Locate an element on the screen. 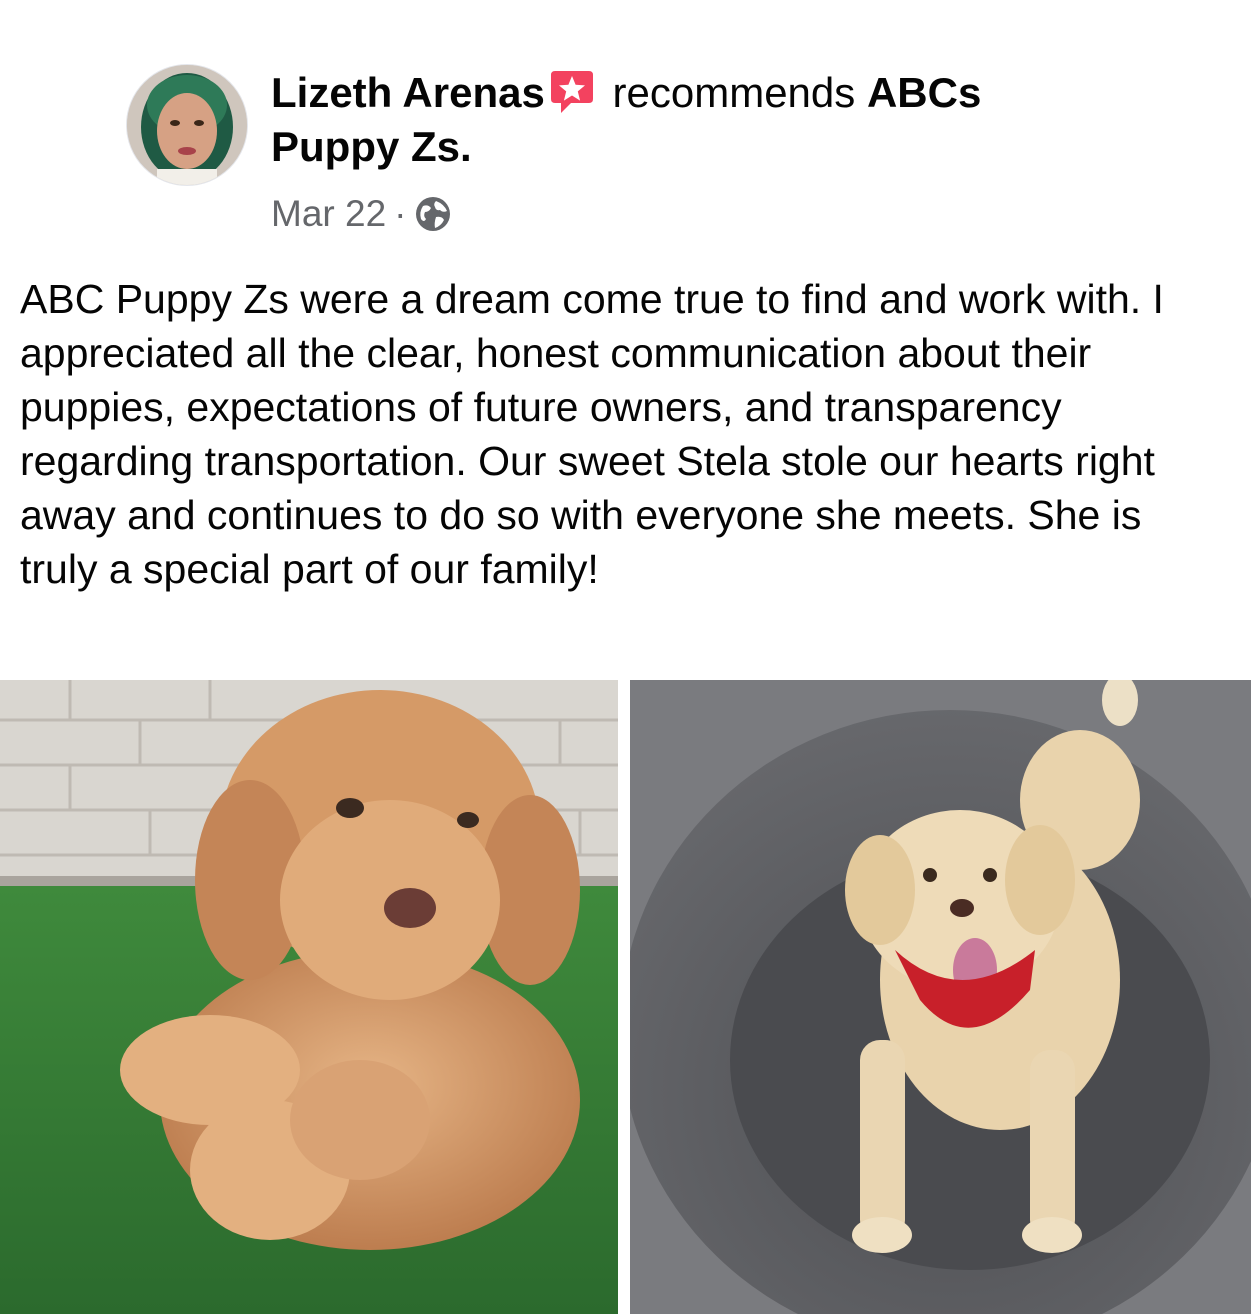  post-meta: Mar 22 · is located at coordinates (361, 214).